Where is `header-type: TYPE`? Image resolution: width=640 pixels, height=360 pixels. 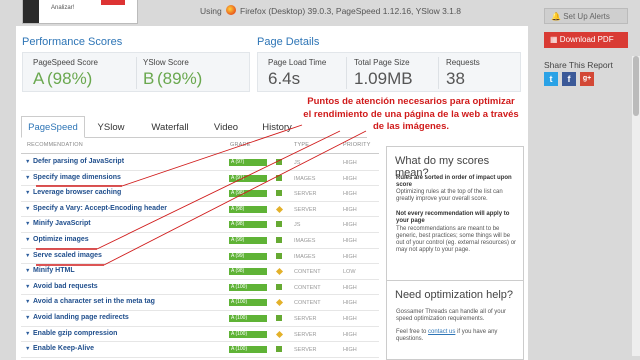 header-type: TYPE is located at coordinates (302, 145).